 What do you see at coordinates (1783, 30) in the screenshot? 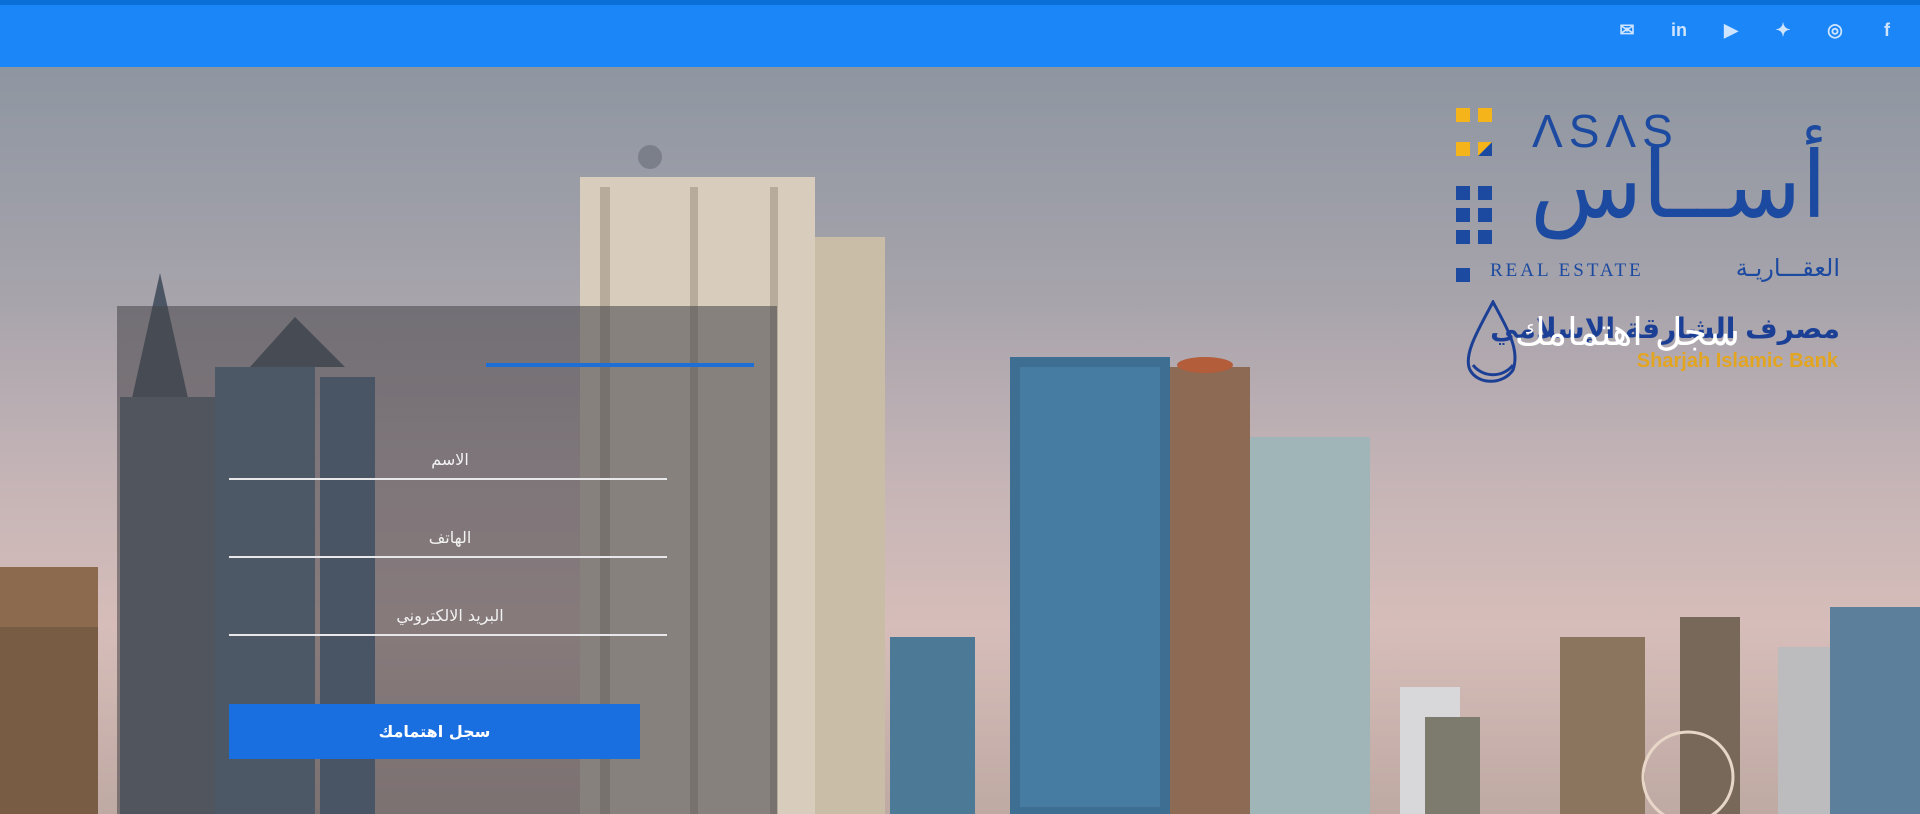
I see `twitter-icon: ✦` at bounding box center [1783, 30].